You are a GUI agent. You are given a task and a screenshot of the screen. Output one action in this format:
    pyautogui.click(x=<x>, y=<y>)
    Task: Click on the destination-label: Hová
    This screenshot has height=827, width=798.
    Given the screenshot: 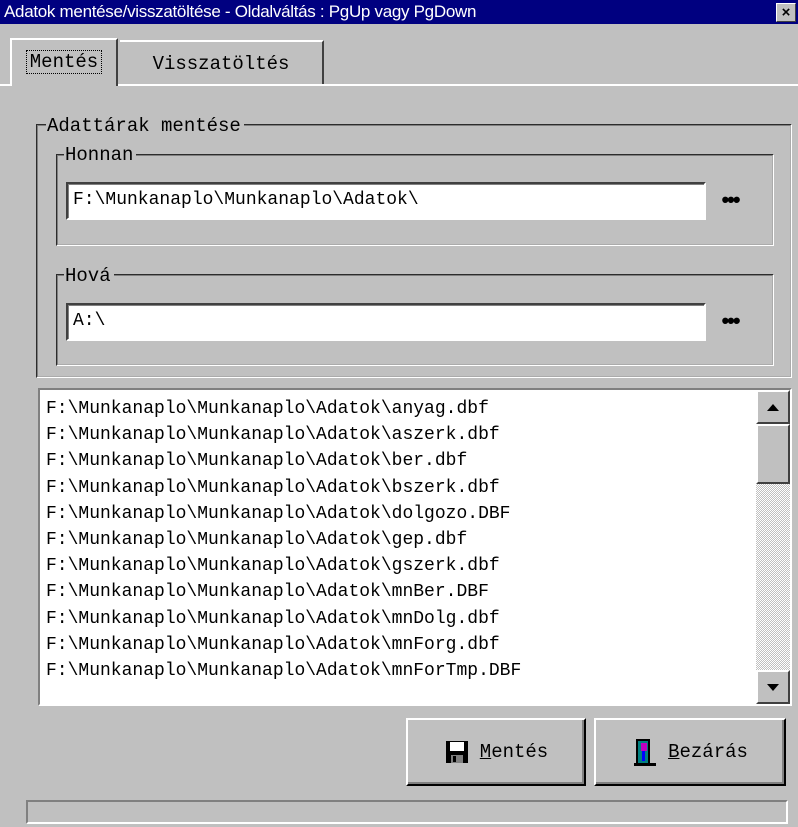 What is the action you would take?
    pyautogui.click(x=89, y=276)
    